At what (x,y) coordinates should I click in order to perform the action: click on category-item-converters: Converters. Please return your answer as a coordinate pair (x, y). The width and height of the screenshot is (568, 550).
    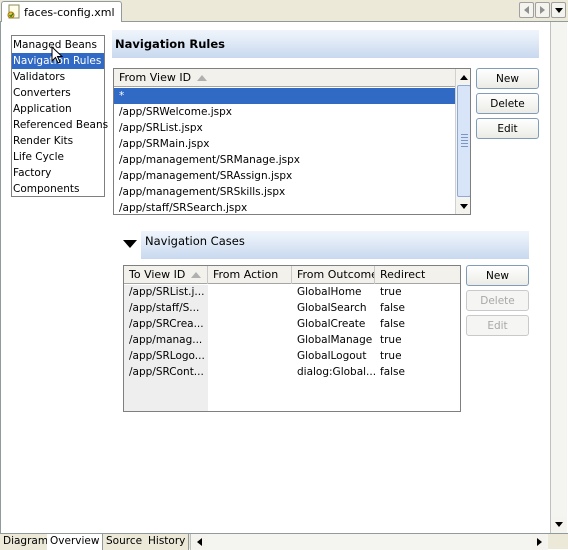
    Looking at the image, I should click on (58, 93).